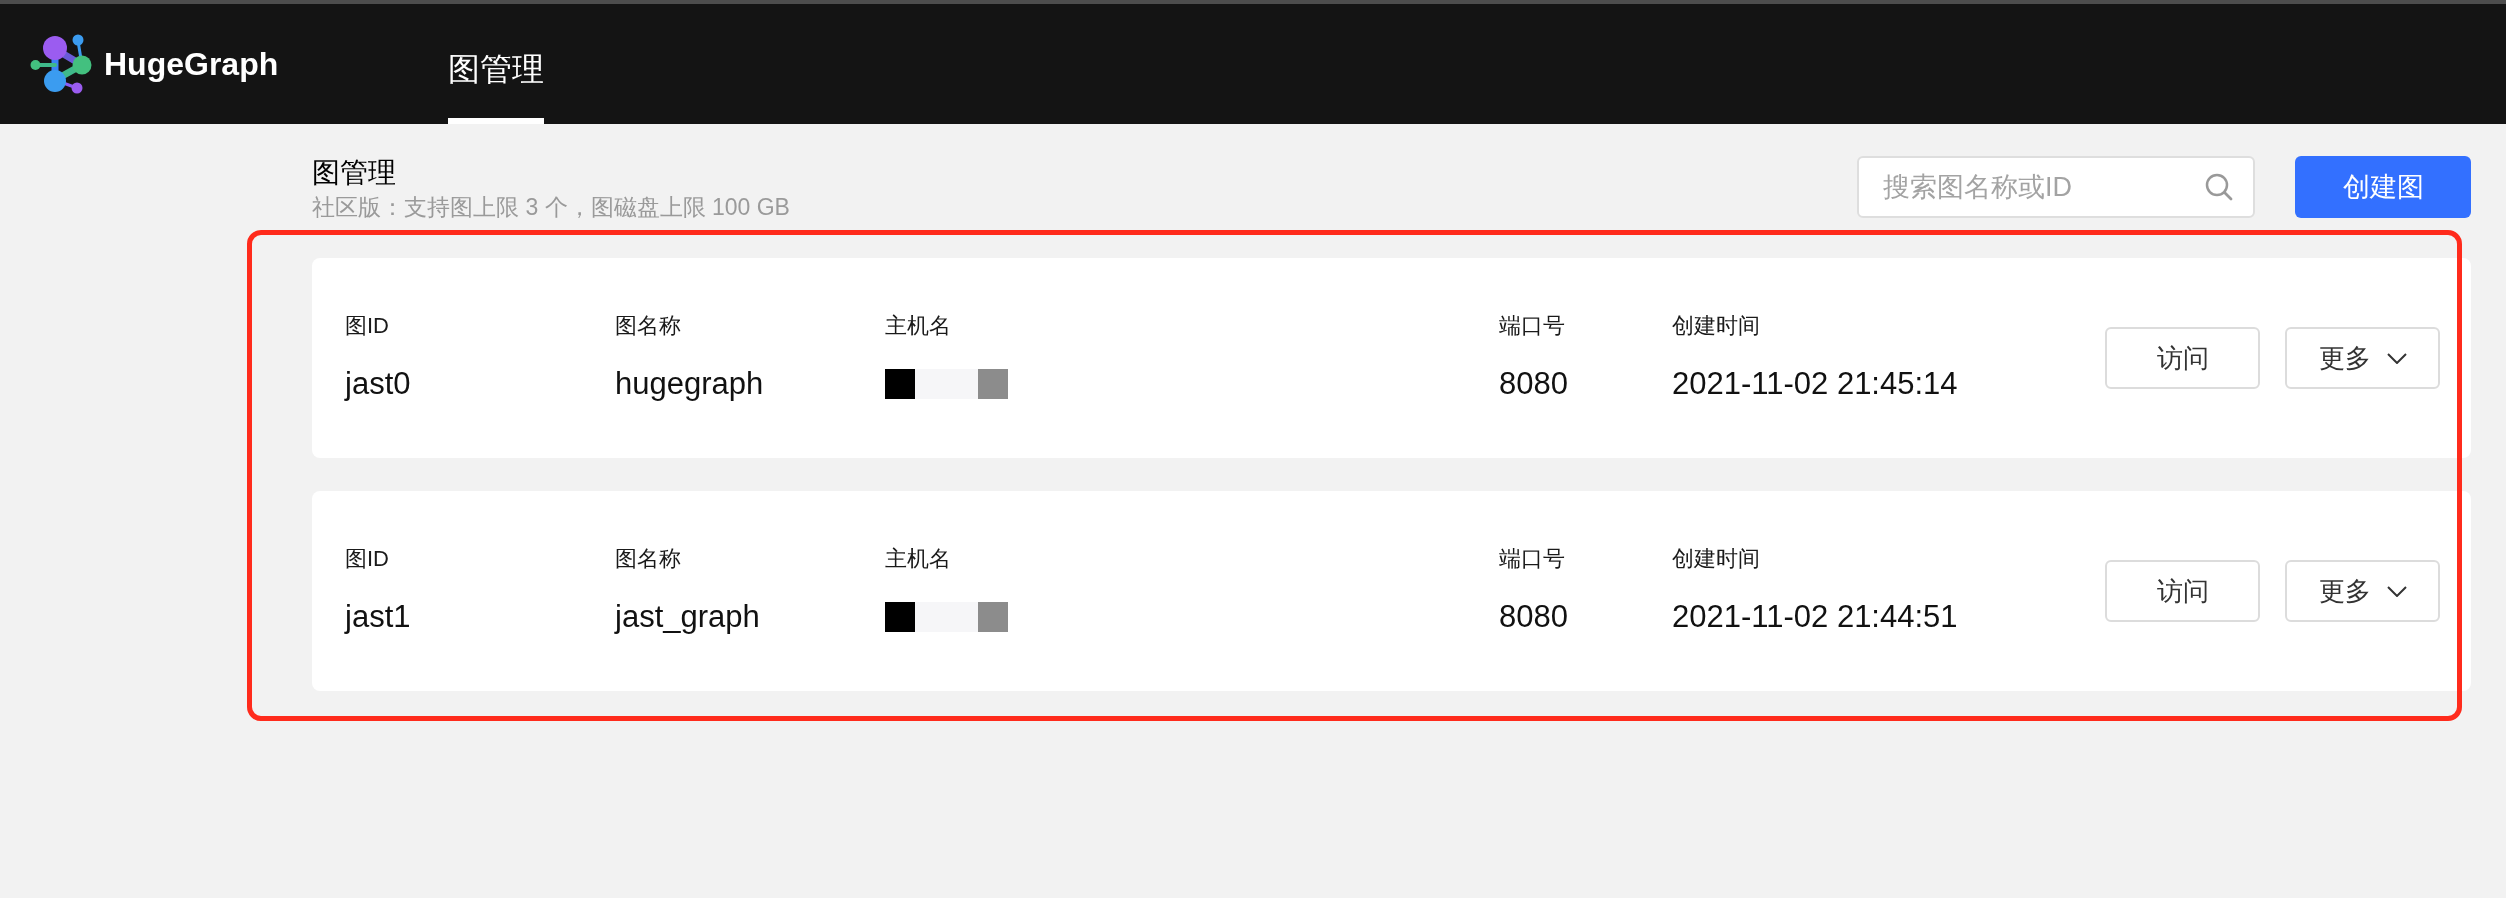  I want to click on field-value: 2021-11-02 21:44:51, so click(1815, 617).